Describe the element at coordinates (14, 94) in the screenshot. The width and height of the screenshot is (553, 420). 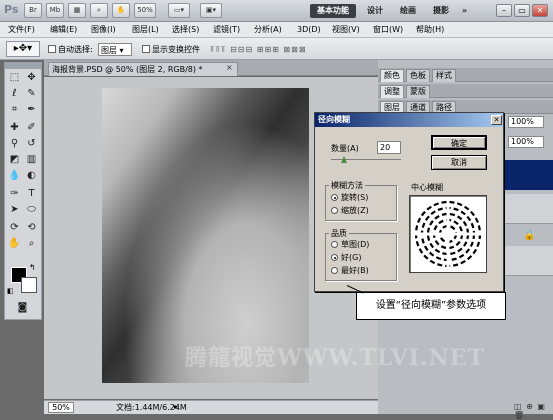
I see `lasso-tool-icon: ℓ` at that location.